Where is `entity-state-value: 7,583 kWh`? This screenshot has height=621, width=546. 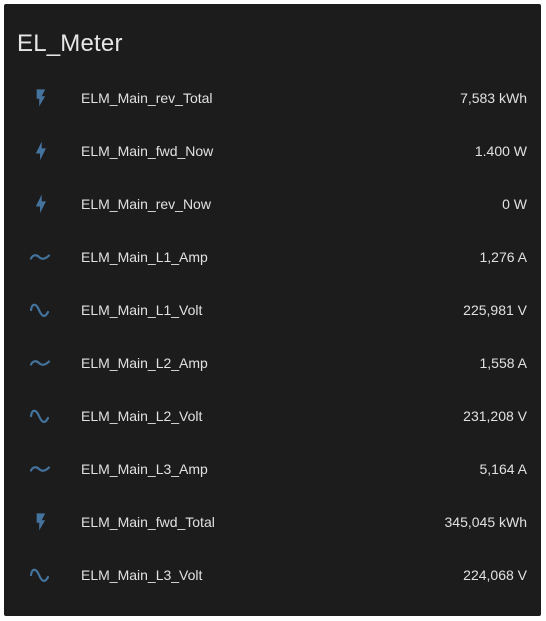
entity-state-value: 7,583 kWh is located at coordinates (493, 97).